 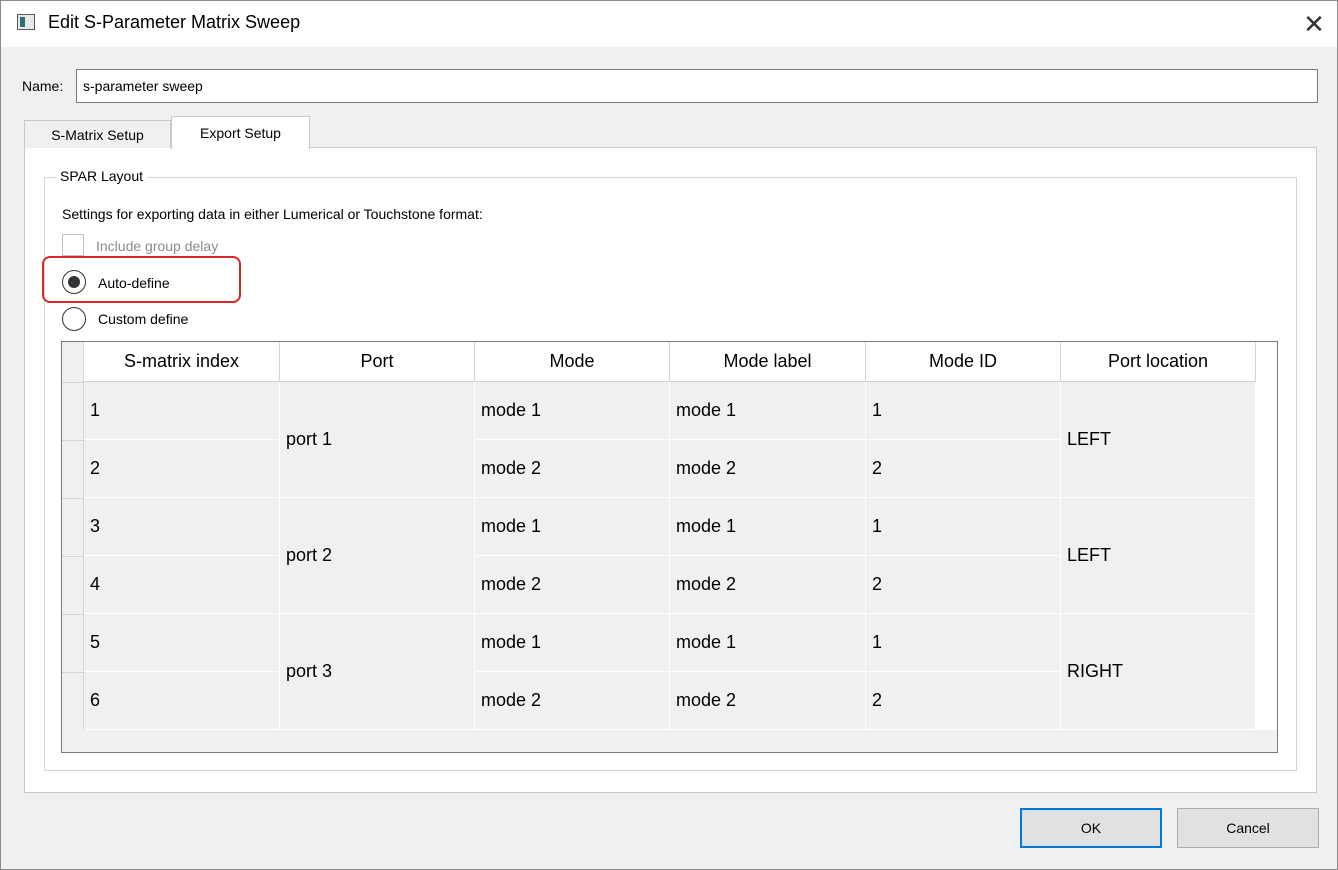 I want to click on column-header-s-matrix-index: S-matrix index, so click(x=182, y=362).